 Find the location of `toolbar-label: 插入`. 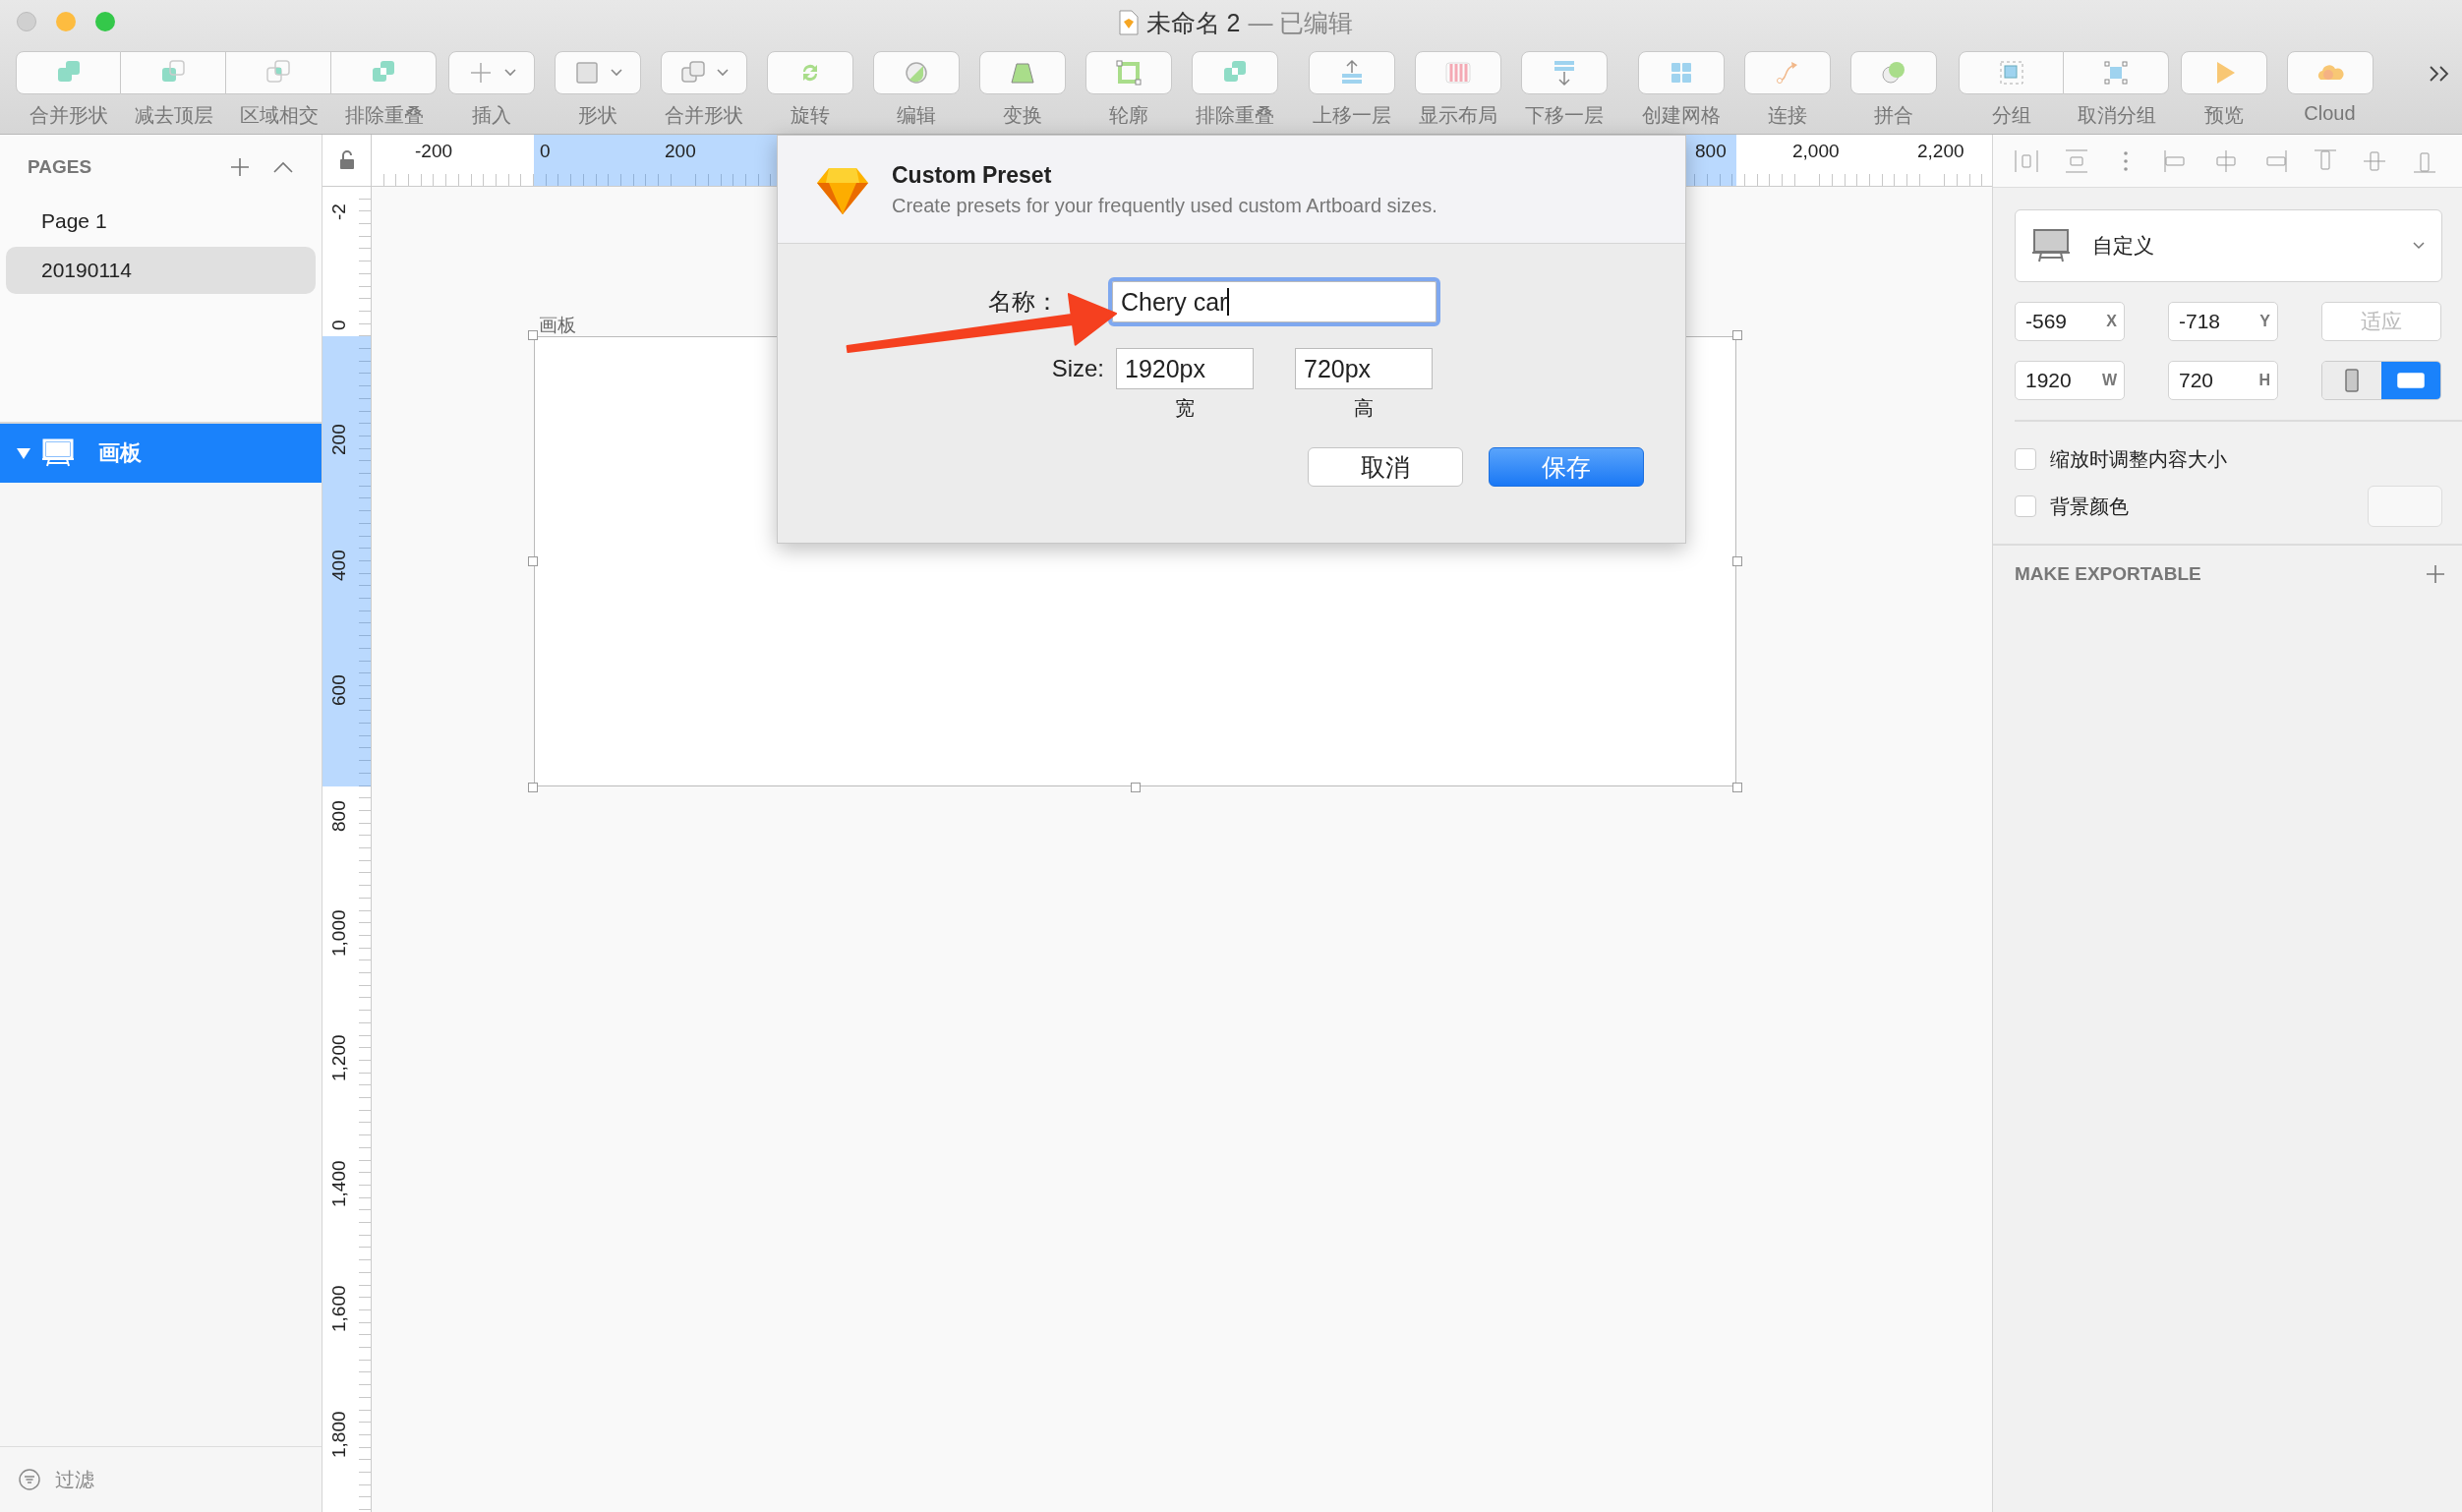

toolbar-label: 插入 is located at coordinates (491, 115).